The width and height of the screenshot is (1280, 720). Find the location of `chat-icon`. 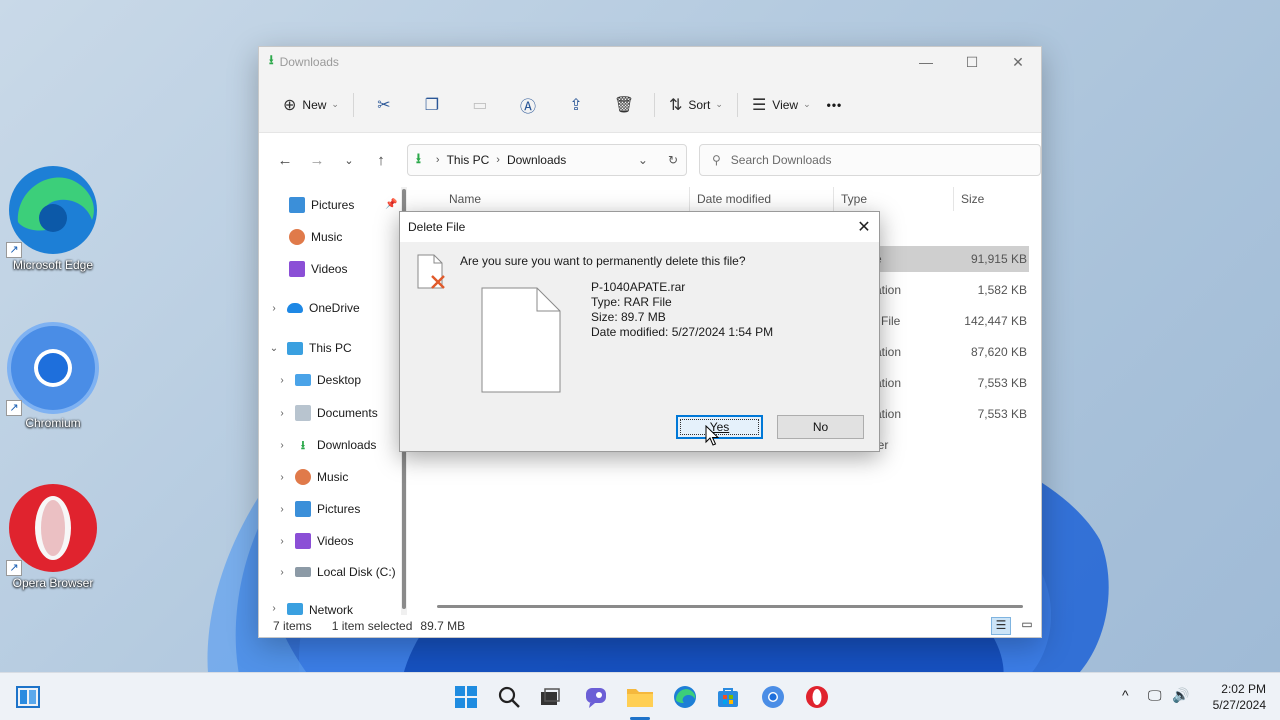

chat-icon is located at coordinates (596, 697).